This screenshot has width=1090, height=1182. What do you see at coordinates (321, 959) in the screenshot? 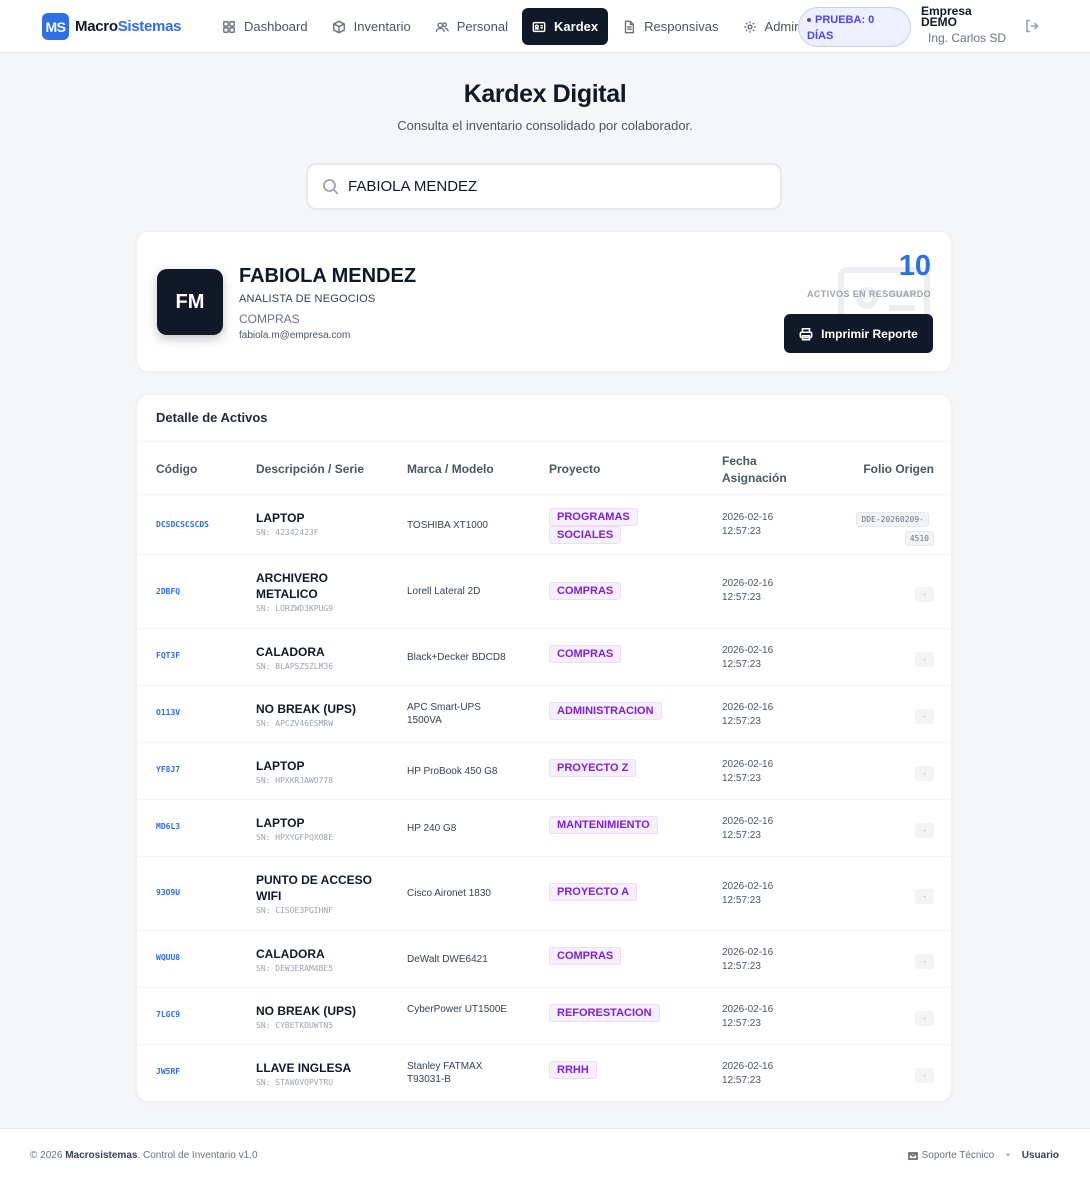
I see `asset-description: CALADORA SN: DEW3ERAM4BE5` at bounding box center [321, 959].